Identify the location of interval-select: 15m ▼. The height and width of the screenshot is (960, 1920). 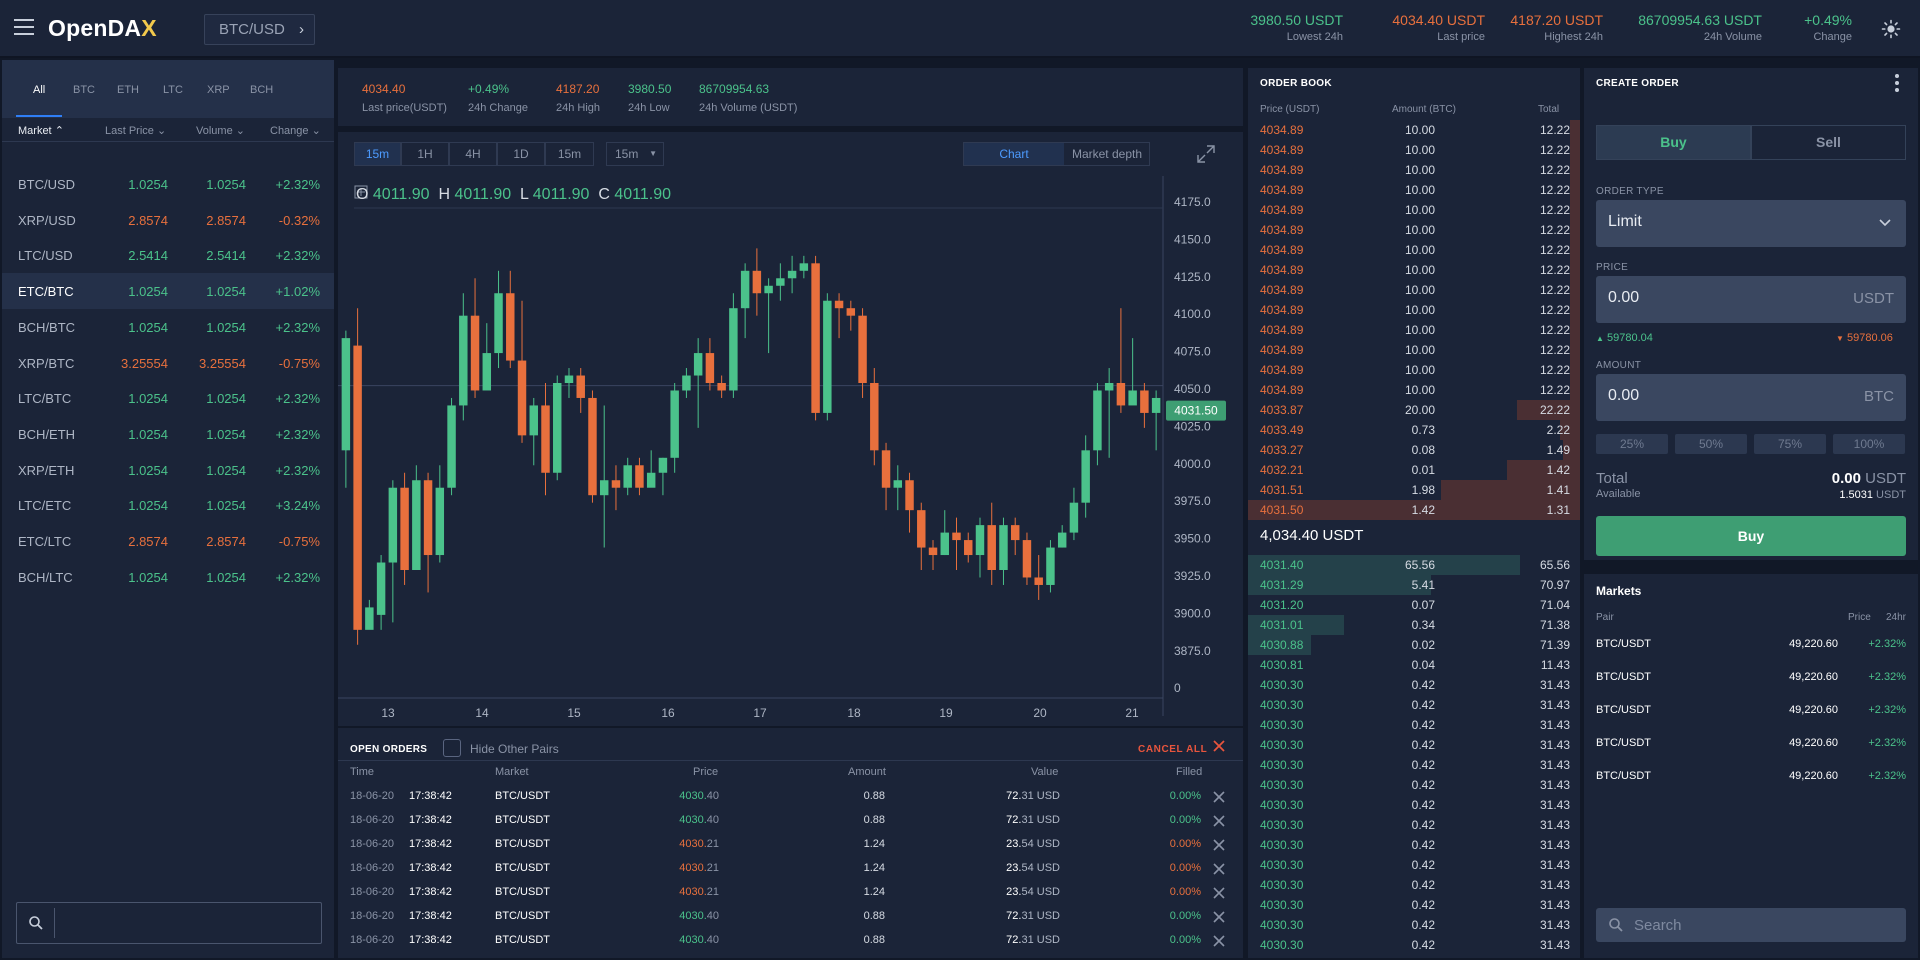
(635, 154).